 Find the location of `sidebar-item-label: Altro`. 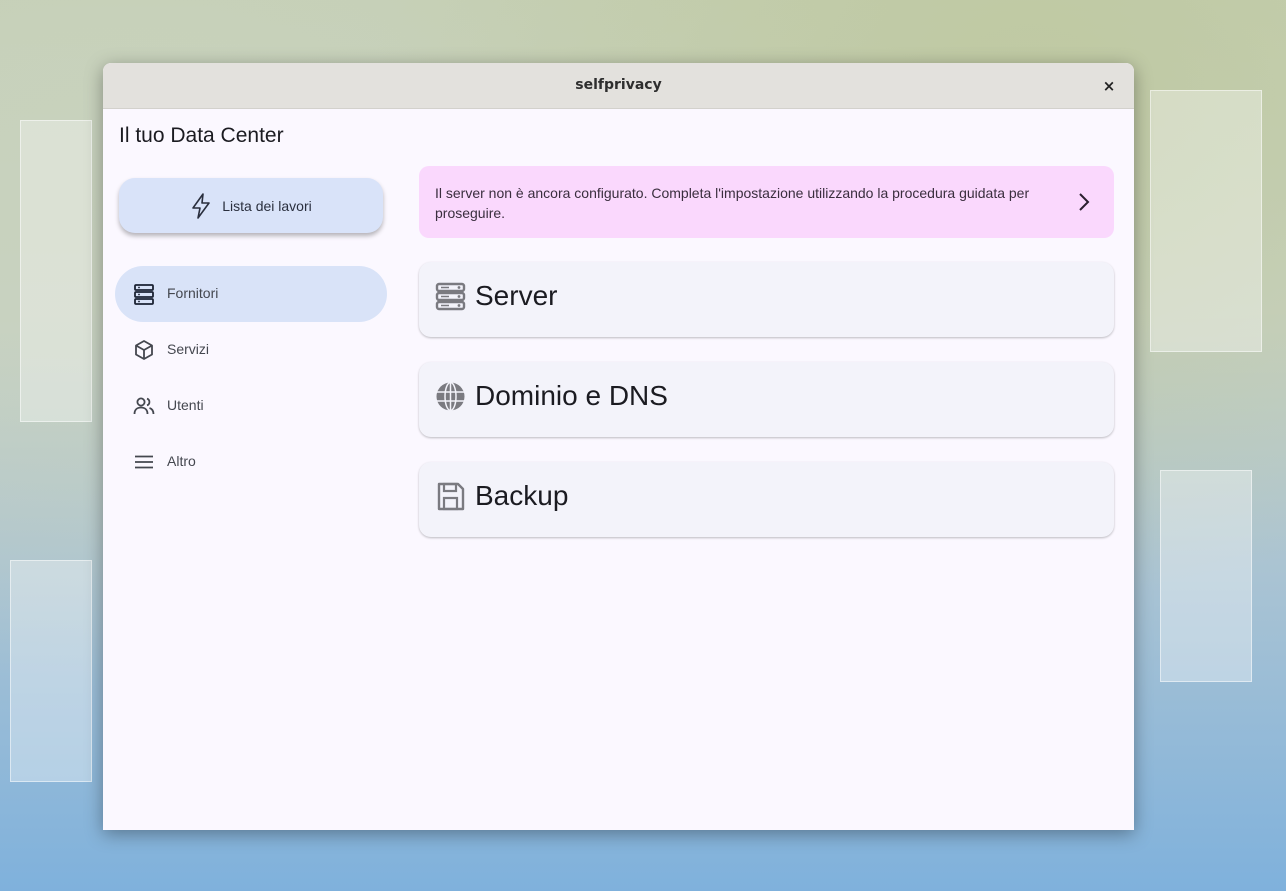

sidebar-item-label: Altro is located at coordinates (181, 461).